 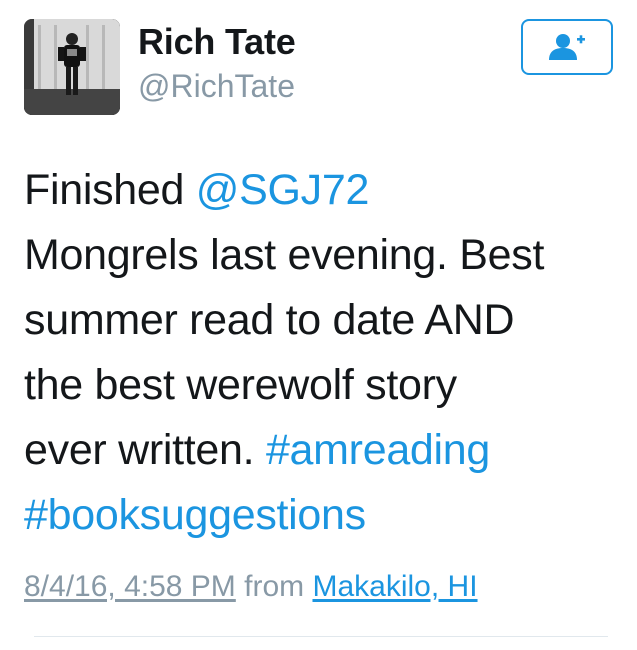 I want to click on timestamp-link: 8/4/16, 4:58 PM, so click(x=130, y=586).